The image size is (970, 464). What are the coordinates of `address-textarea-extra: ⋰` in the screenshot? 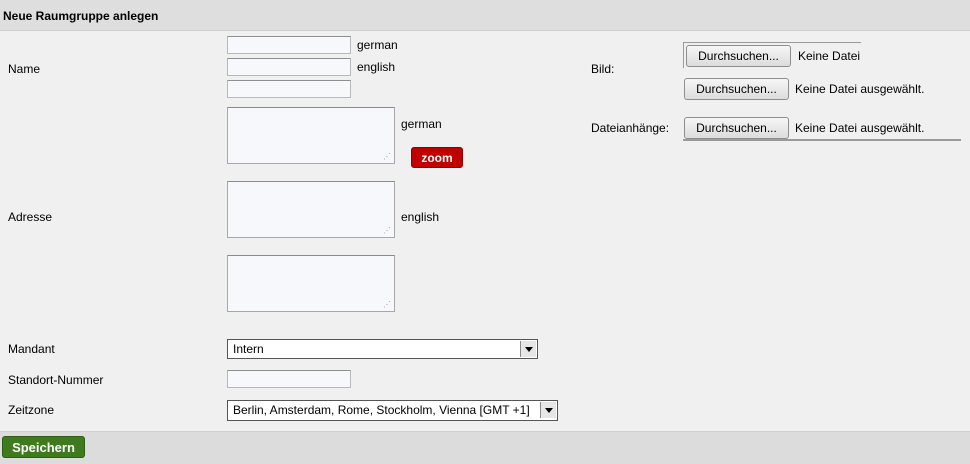 It's located at (311, 283).